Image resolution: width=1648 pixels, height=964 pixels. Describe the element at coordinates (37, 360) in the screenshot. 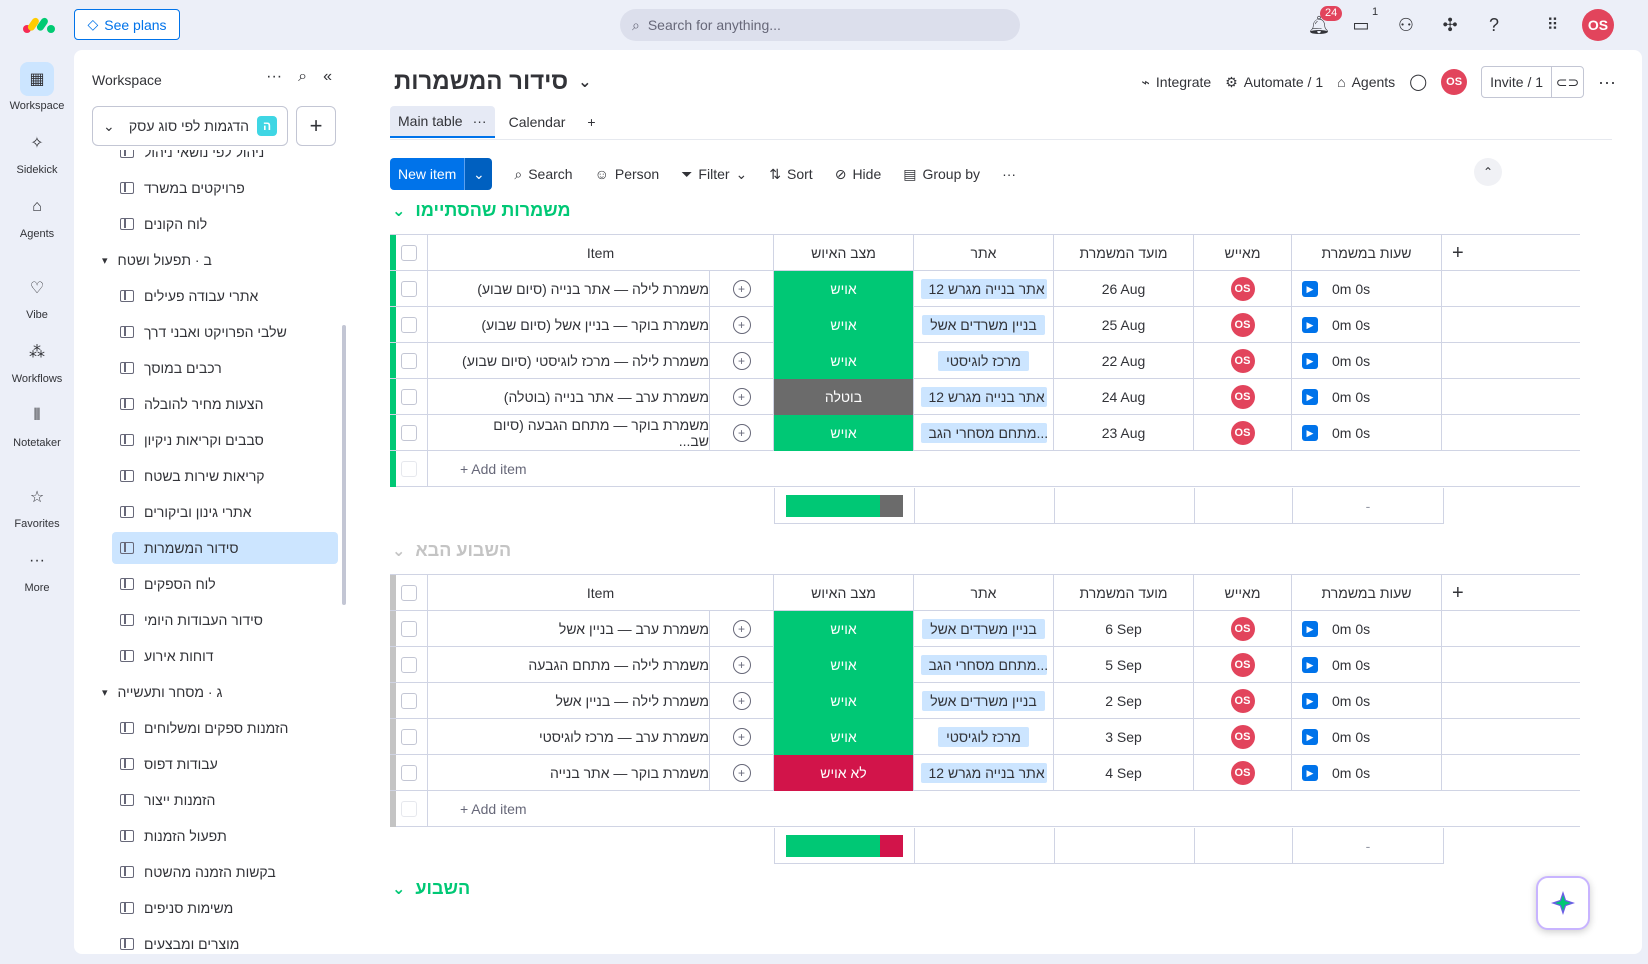

I see `rail-workflows: ⁂ Workflows` at that location.